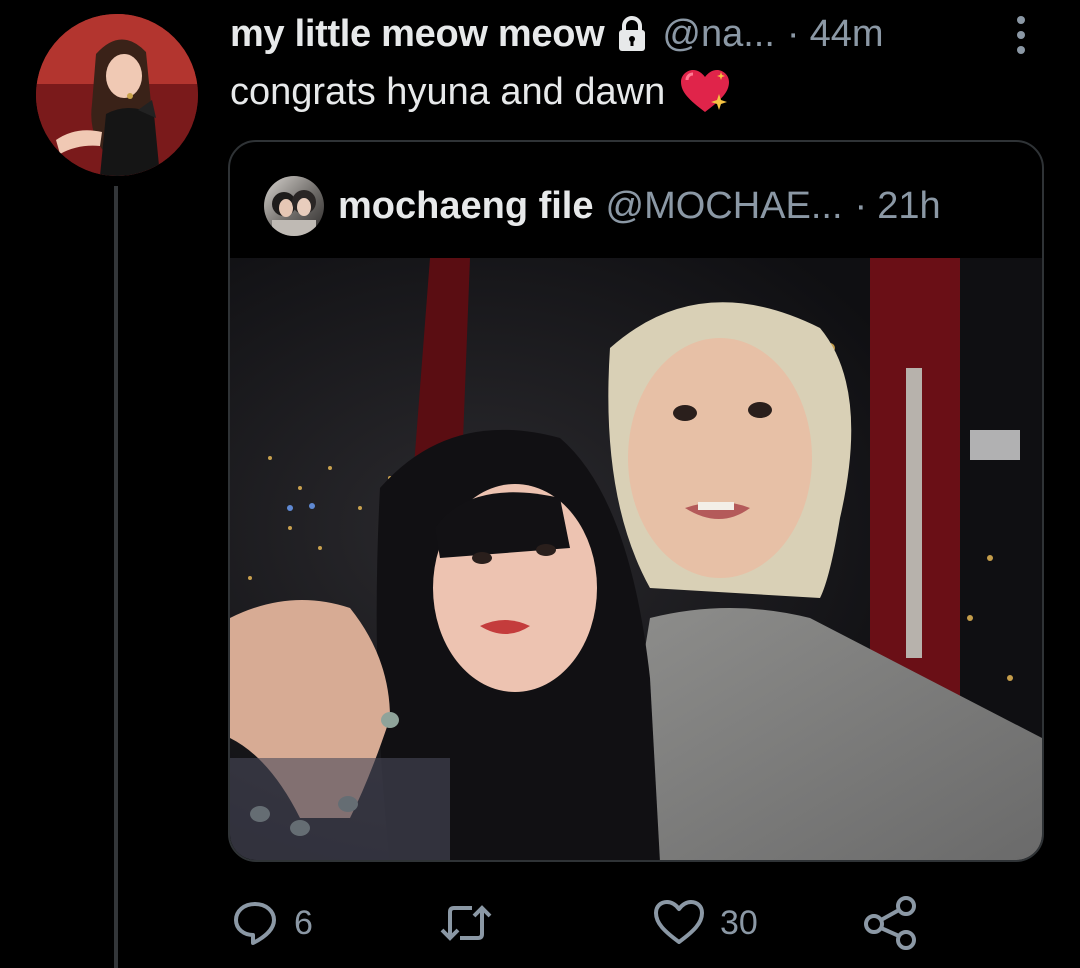  Describe the element at coordinates (117, 95) in the screenshot. I see `author-avatar` at that location.